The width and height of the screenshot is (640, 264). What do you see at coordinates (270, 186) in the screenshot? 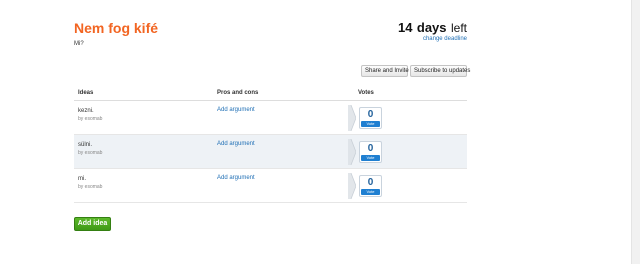
I see `table-row: mi. by esomab Add argument 0 Vote` at bounding box center [270, 186].